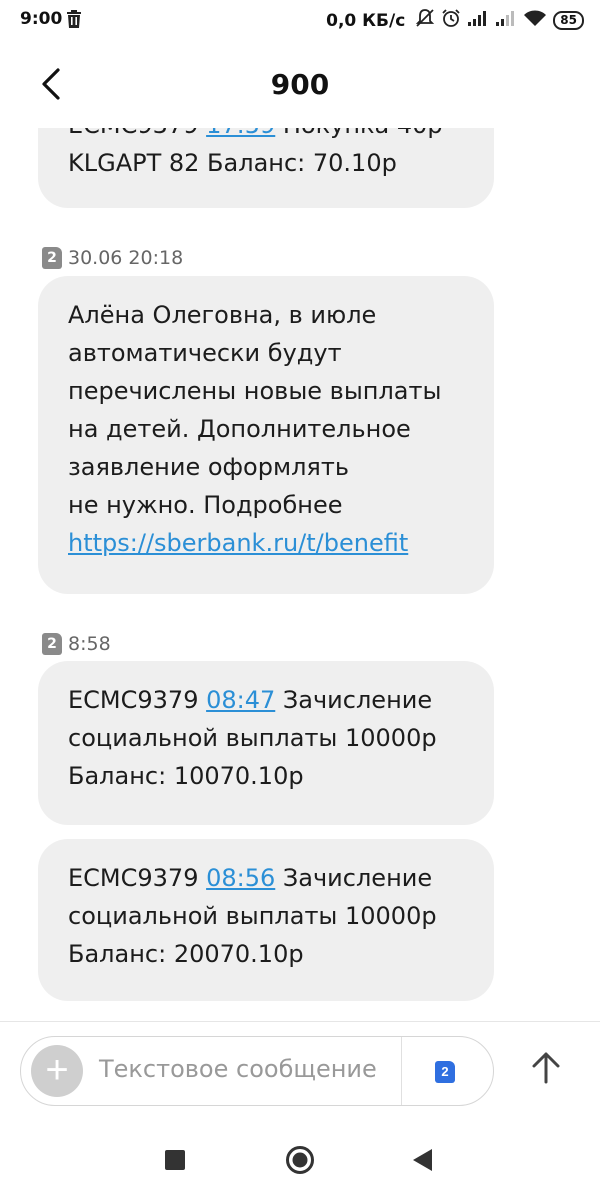 Image resolution: width=600 pixels, height=1198 pixels. I want to click on status-bar: 9:00 0,0 КБ/с 85, so click(300, 20).